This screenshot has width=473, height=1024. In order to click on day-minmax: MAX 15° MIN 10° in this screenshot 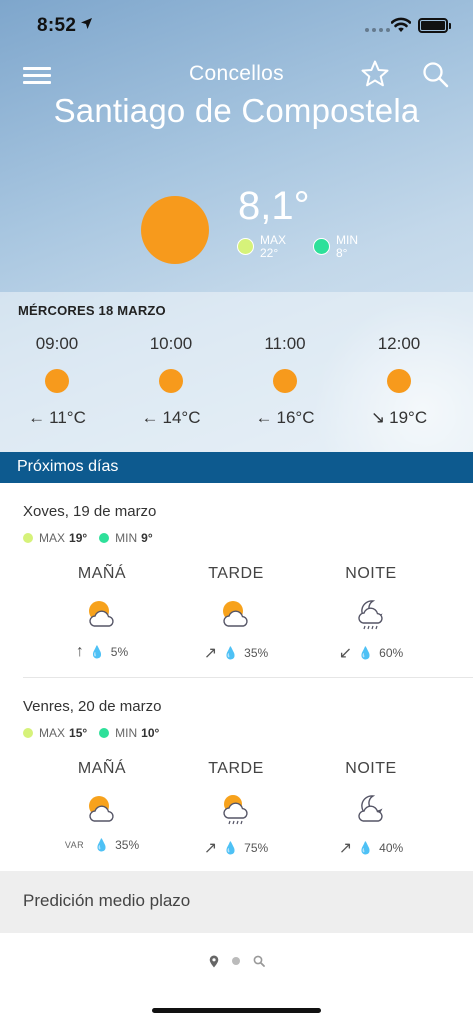, I will do `click(97, 733)`.